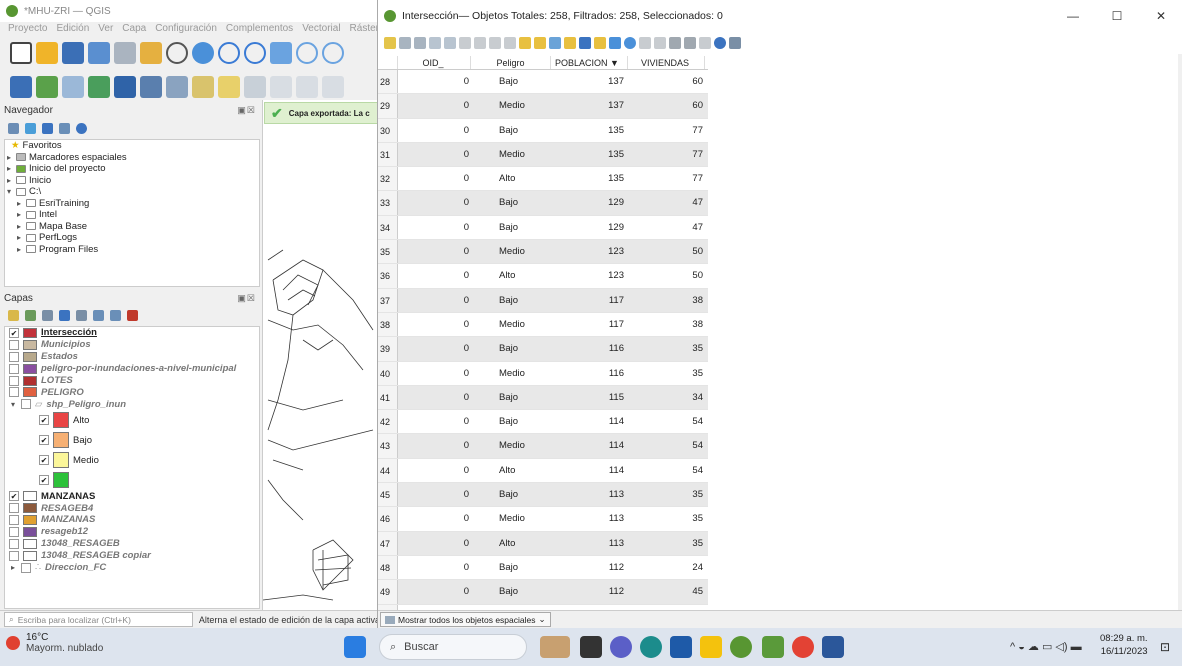 Image resolution: width=1182 pixels, height=666 pixels. Describe the element at coordinates (132, 238) in the screenshot. I see `browser-item-perflogs: ▸ PerfLogs` at that location.